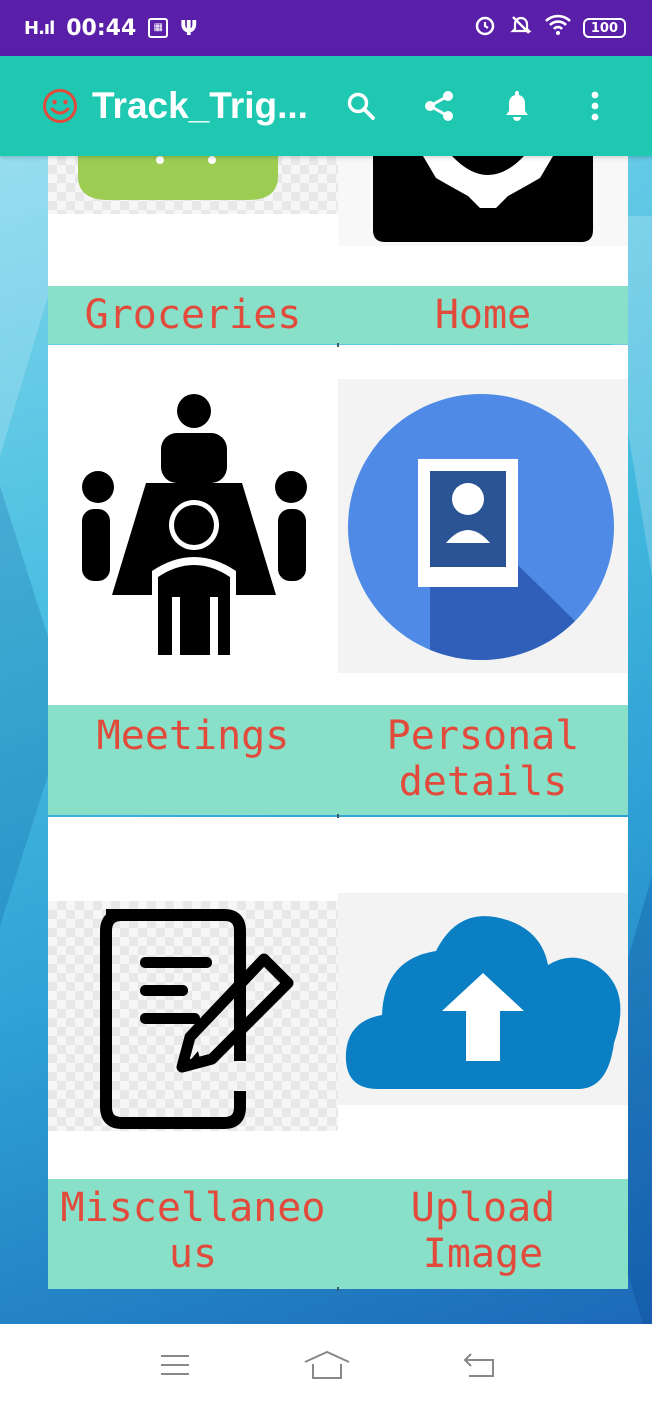 The height and width of the screenshot is (1405, 652). I want to click on tile-label-home: Home, so click(483, 315).